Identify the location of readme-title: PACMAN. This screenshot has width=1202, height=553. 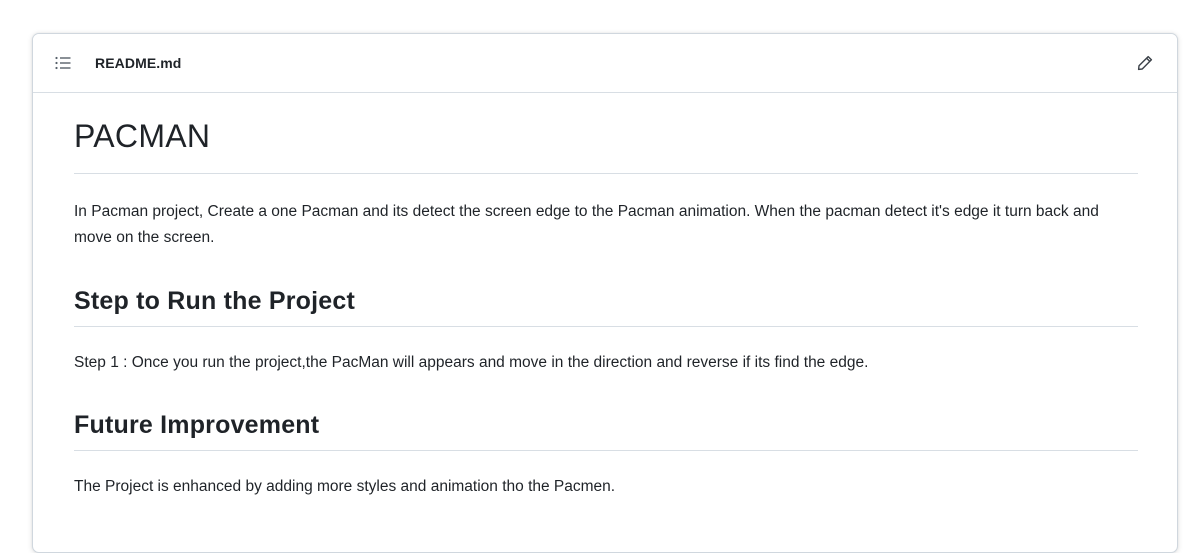
(142, 136).